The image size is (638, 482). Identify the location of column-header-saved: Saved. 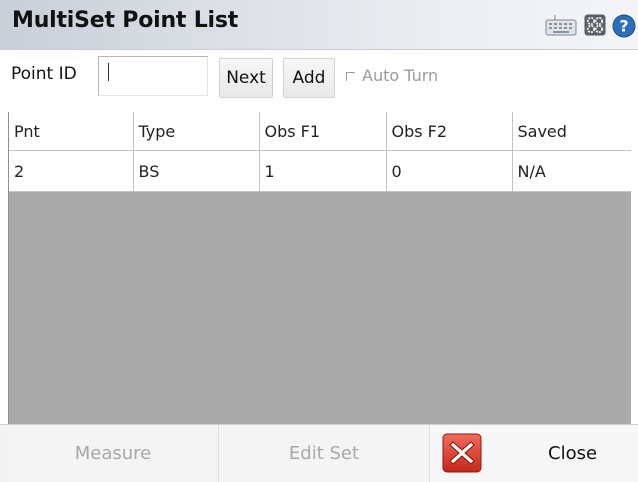
(571, 131).